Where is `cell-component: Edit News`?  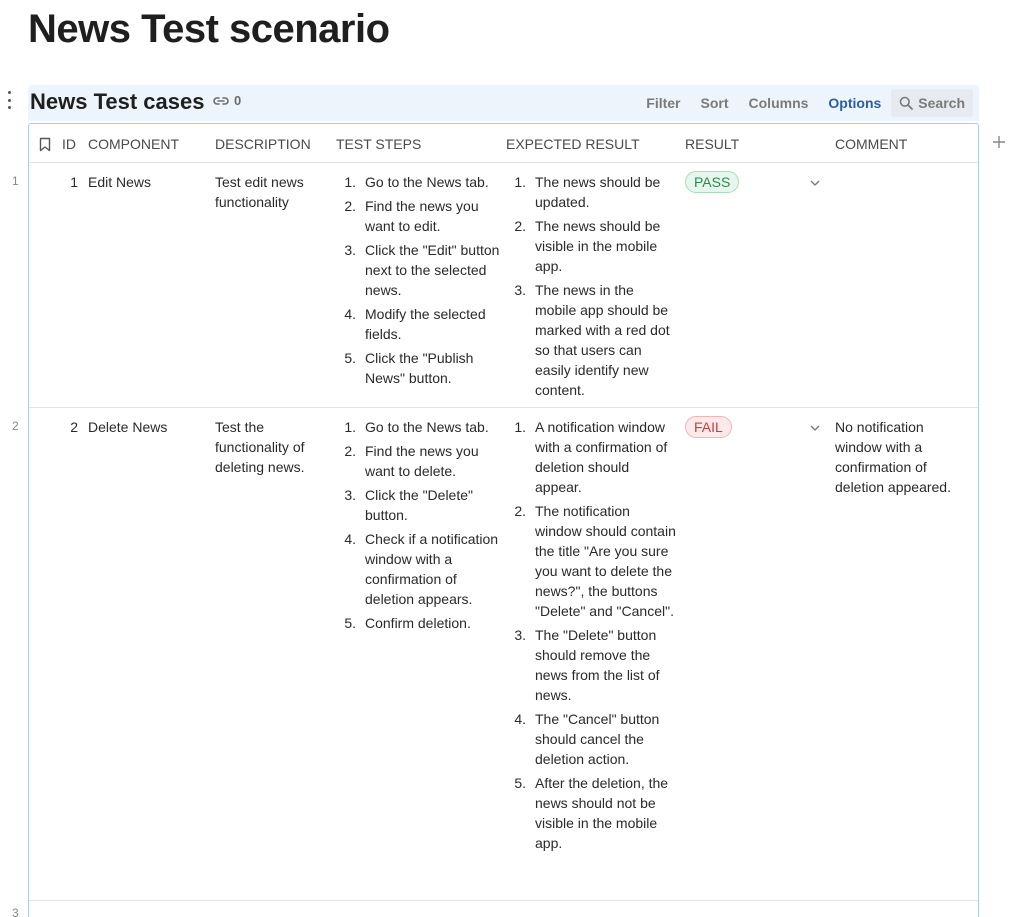
cell-component: Edit News is located at coordinates (148, 182).